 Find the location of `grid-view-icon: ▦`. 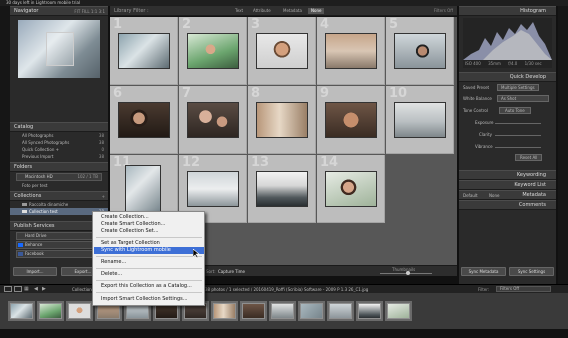

grid-view-icon: ▦ is located at coordinates (26, 289).